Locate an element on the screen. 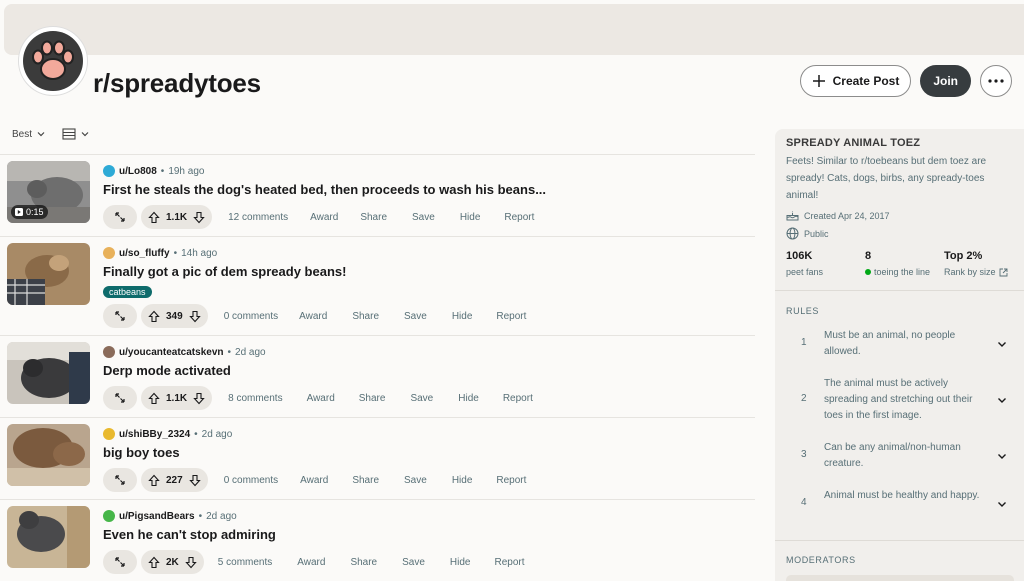  post-thumbnail: 0:15 is located at coordinates (48, 192).